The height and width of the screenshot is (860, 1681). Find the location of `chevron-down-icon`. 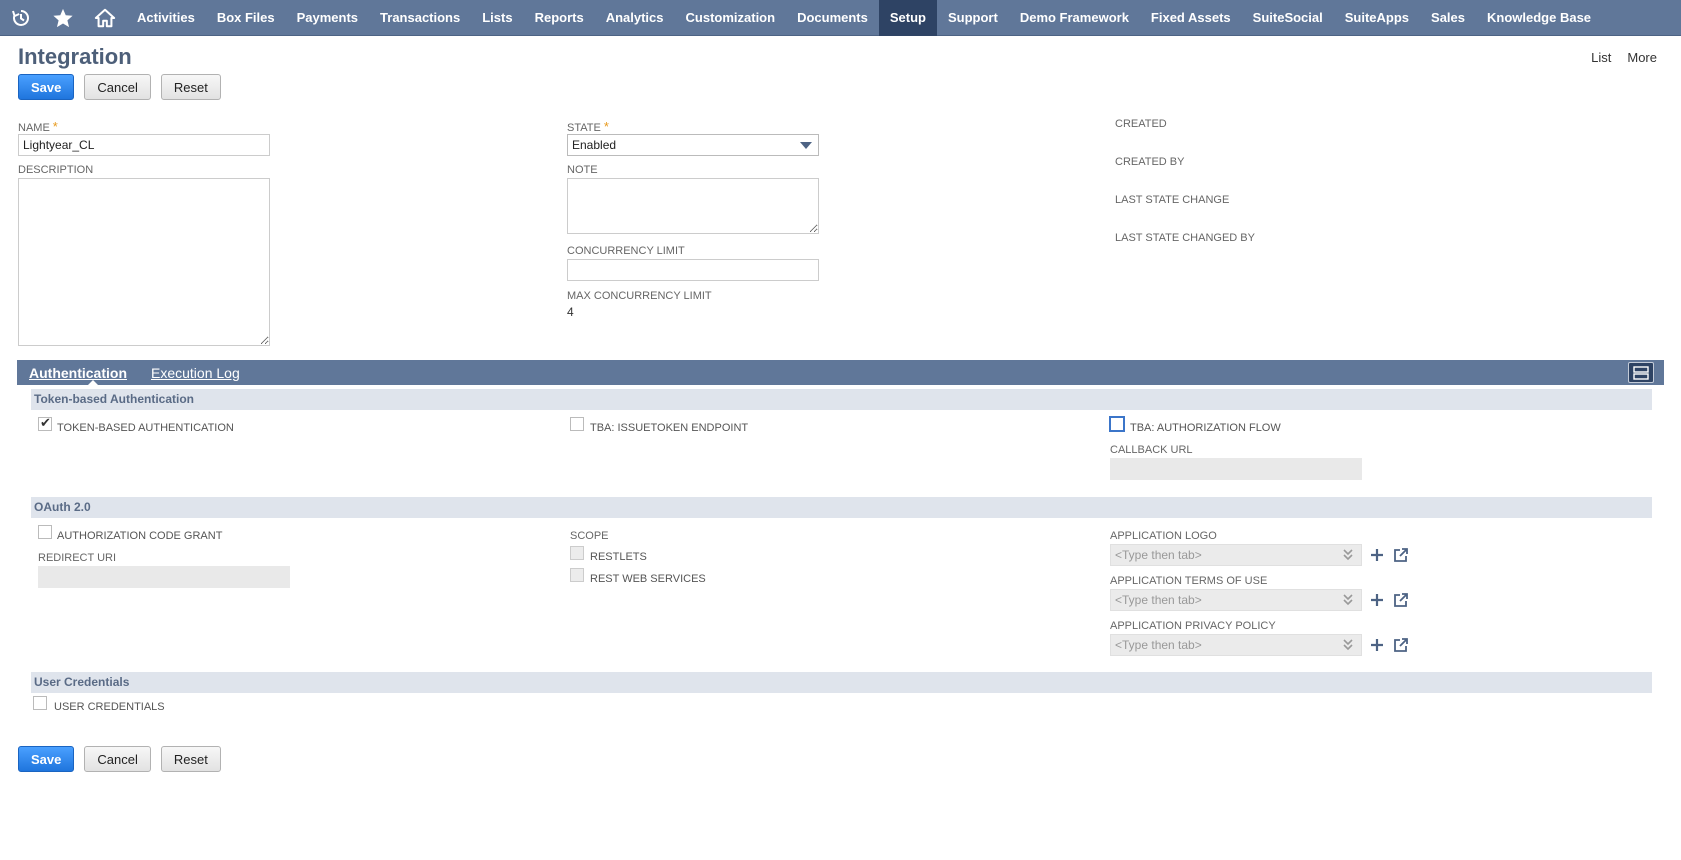

chevron-down-icon is located at coordinates (806, 145).